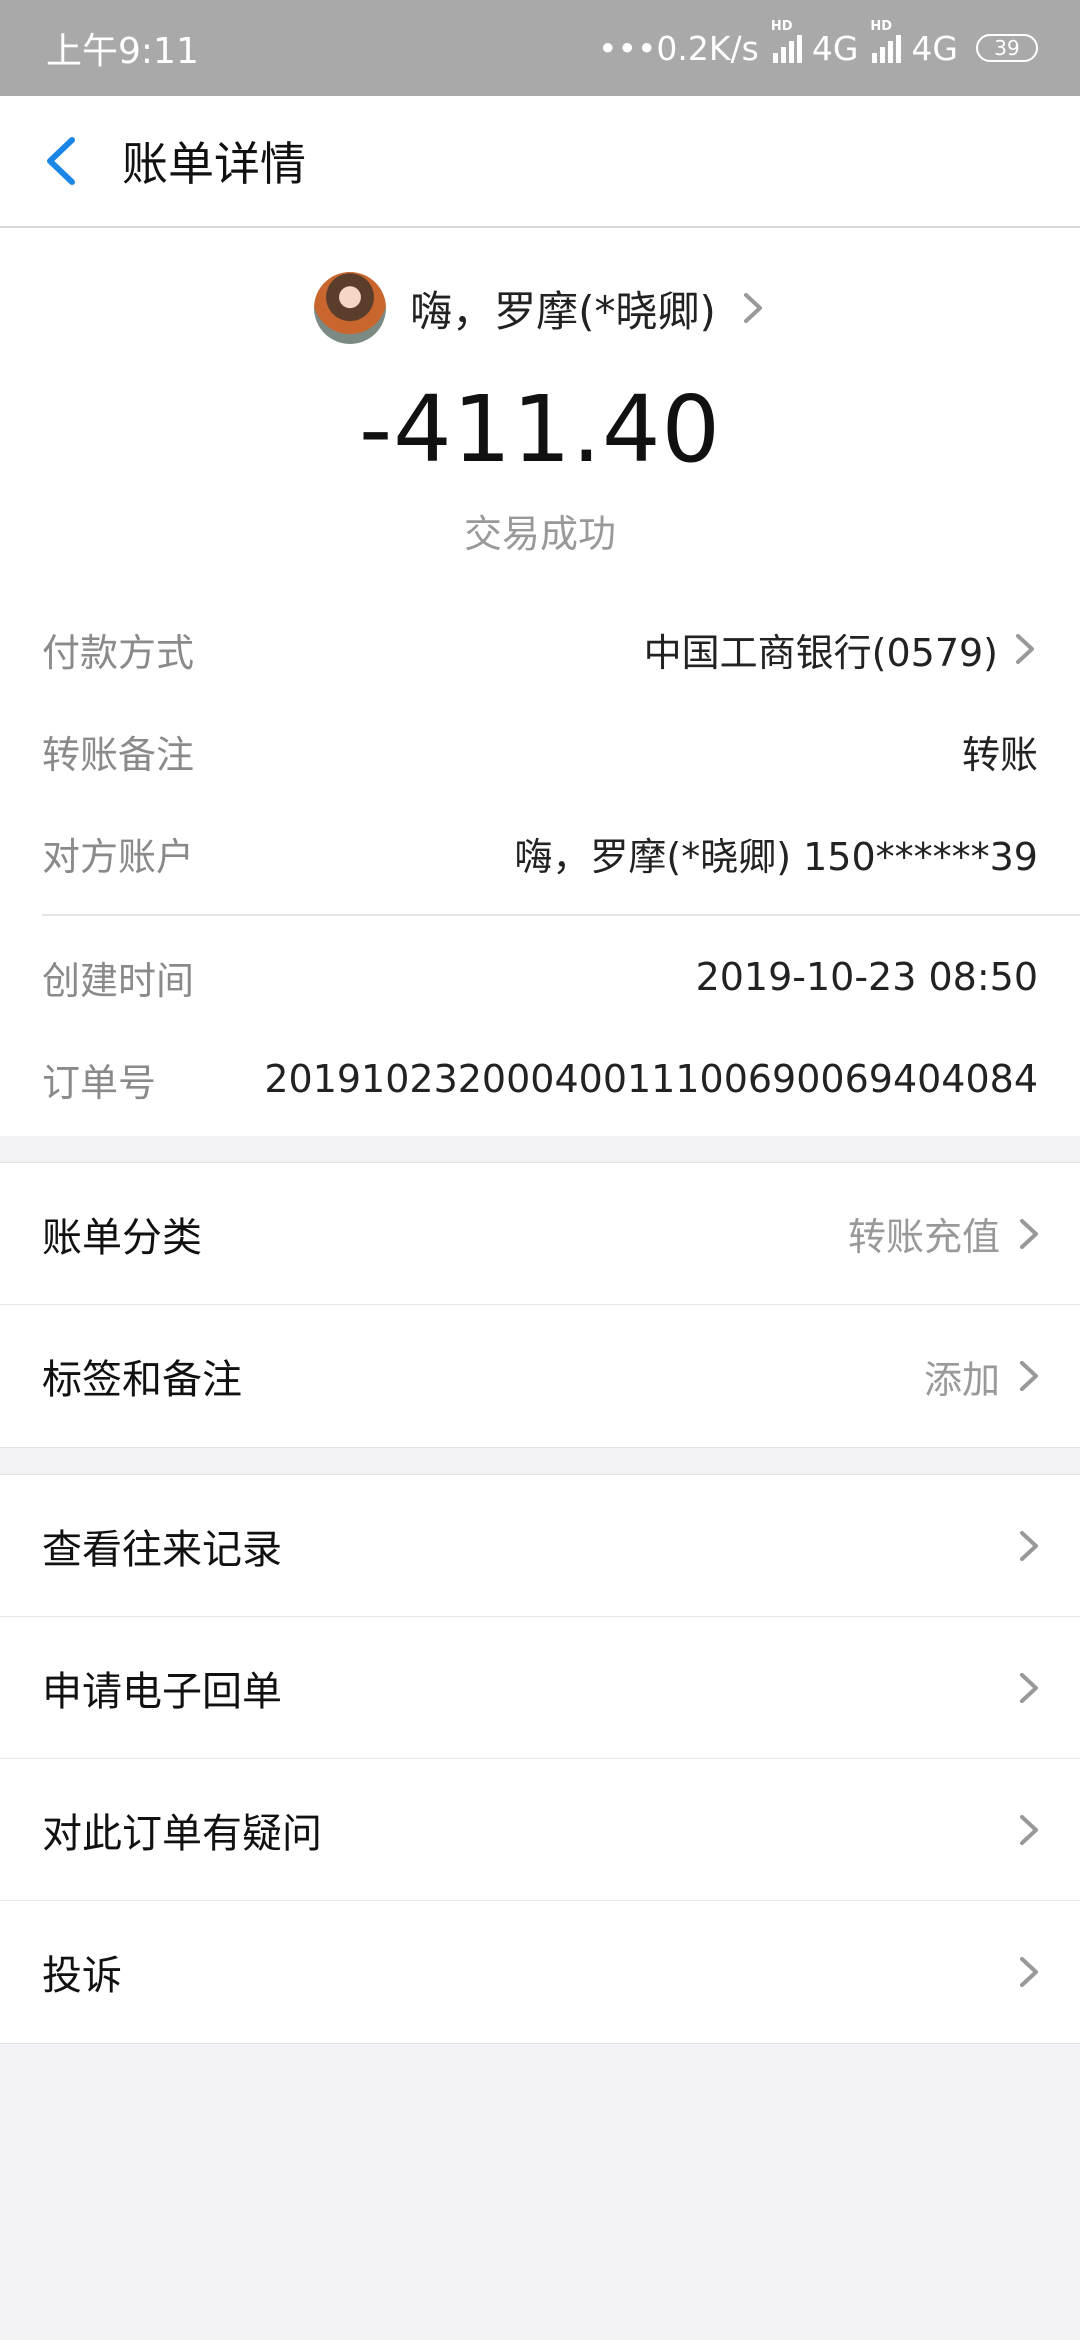 Image resolution: width=1080 pixels, height=2340 pixels. Describe the element at coordinates (835, 48) in the screenshot. I see `network-type-1: 4G` at that location.